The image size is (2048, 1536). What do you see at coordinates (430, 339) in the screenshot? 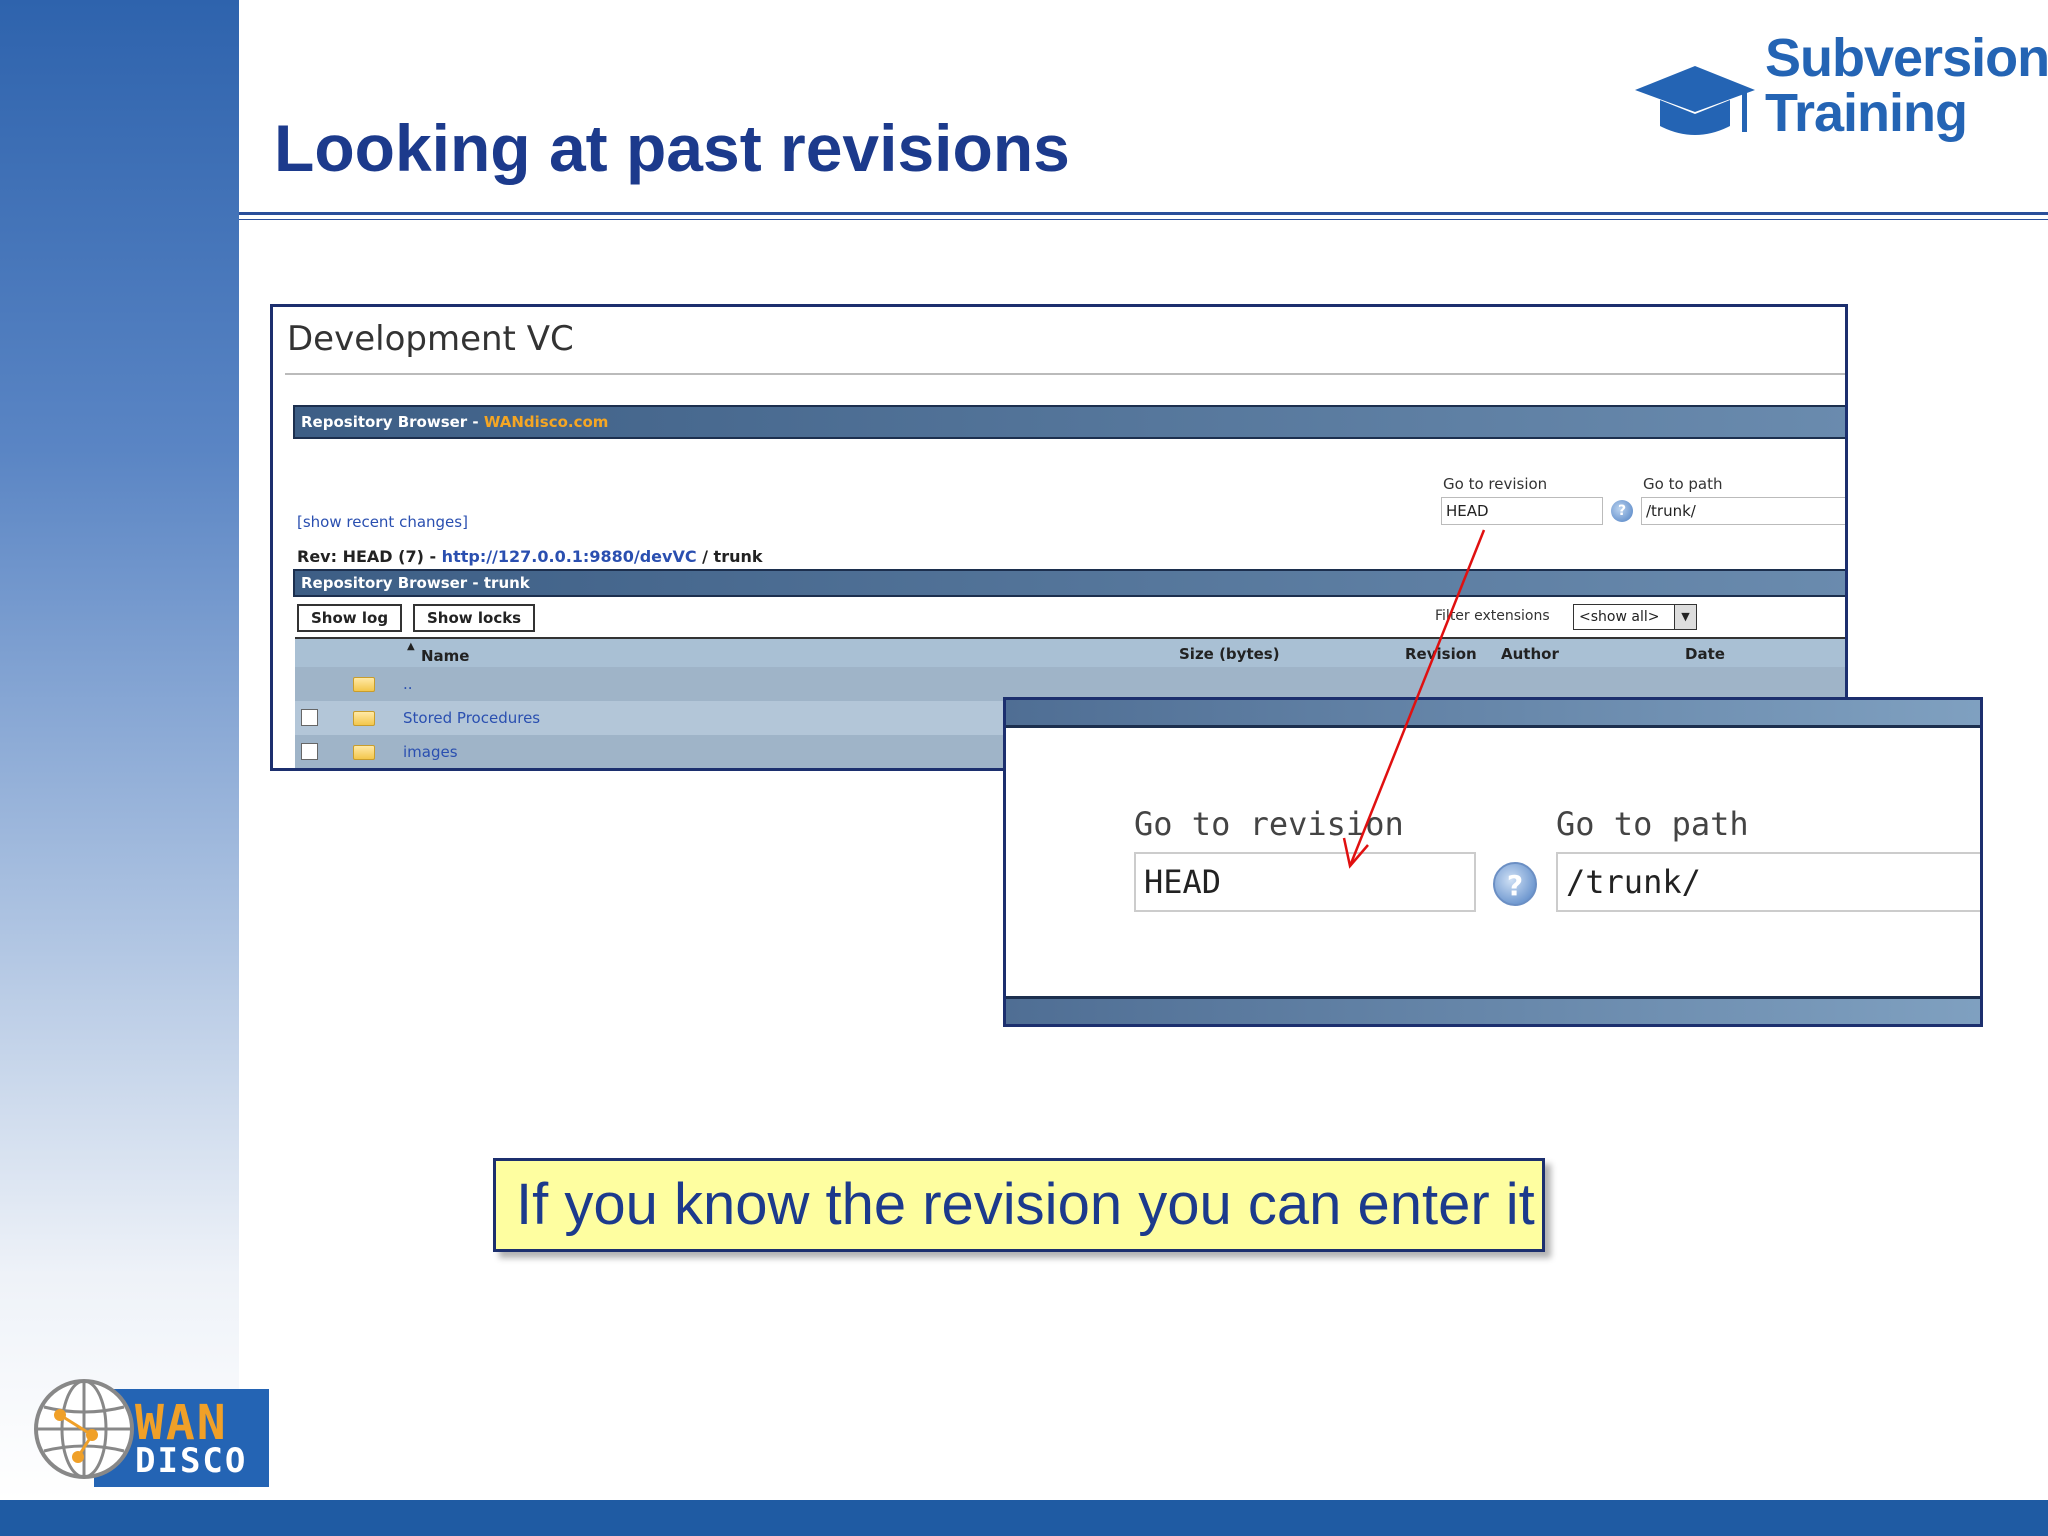
I see `page-title: Development VC` at bounding box center [430, 339].